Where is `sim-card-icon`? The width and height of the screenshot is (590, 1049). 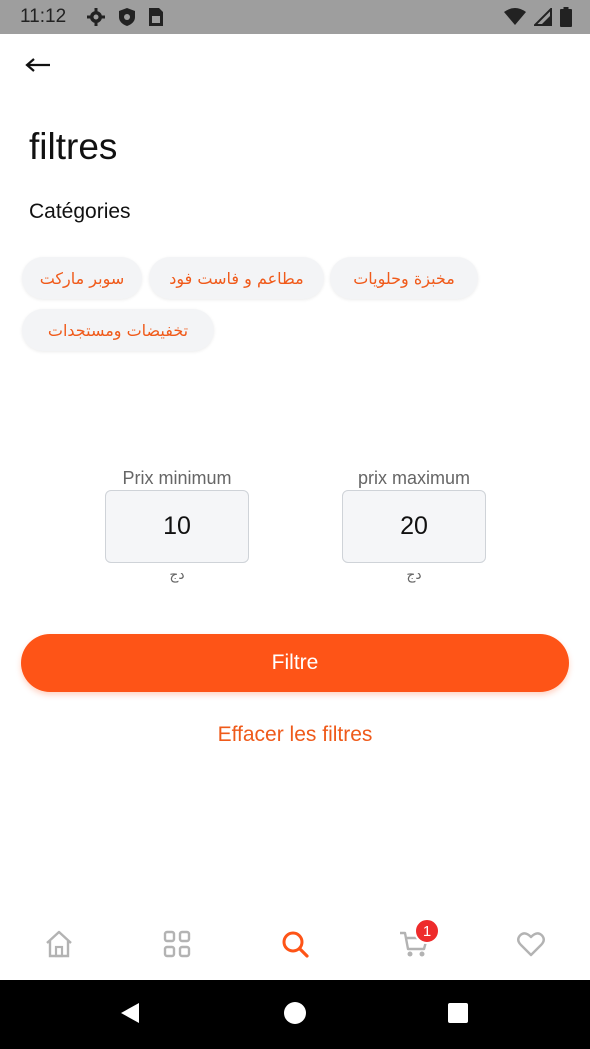 sim-card-icon is located at coordinates (156, 19).